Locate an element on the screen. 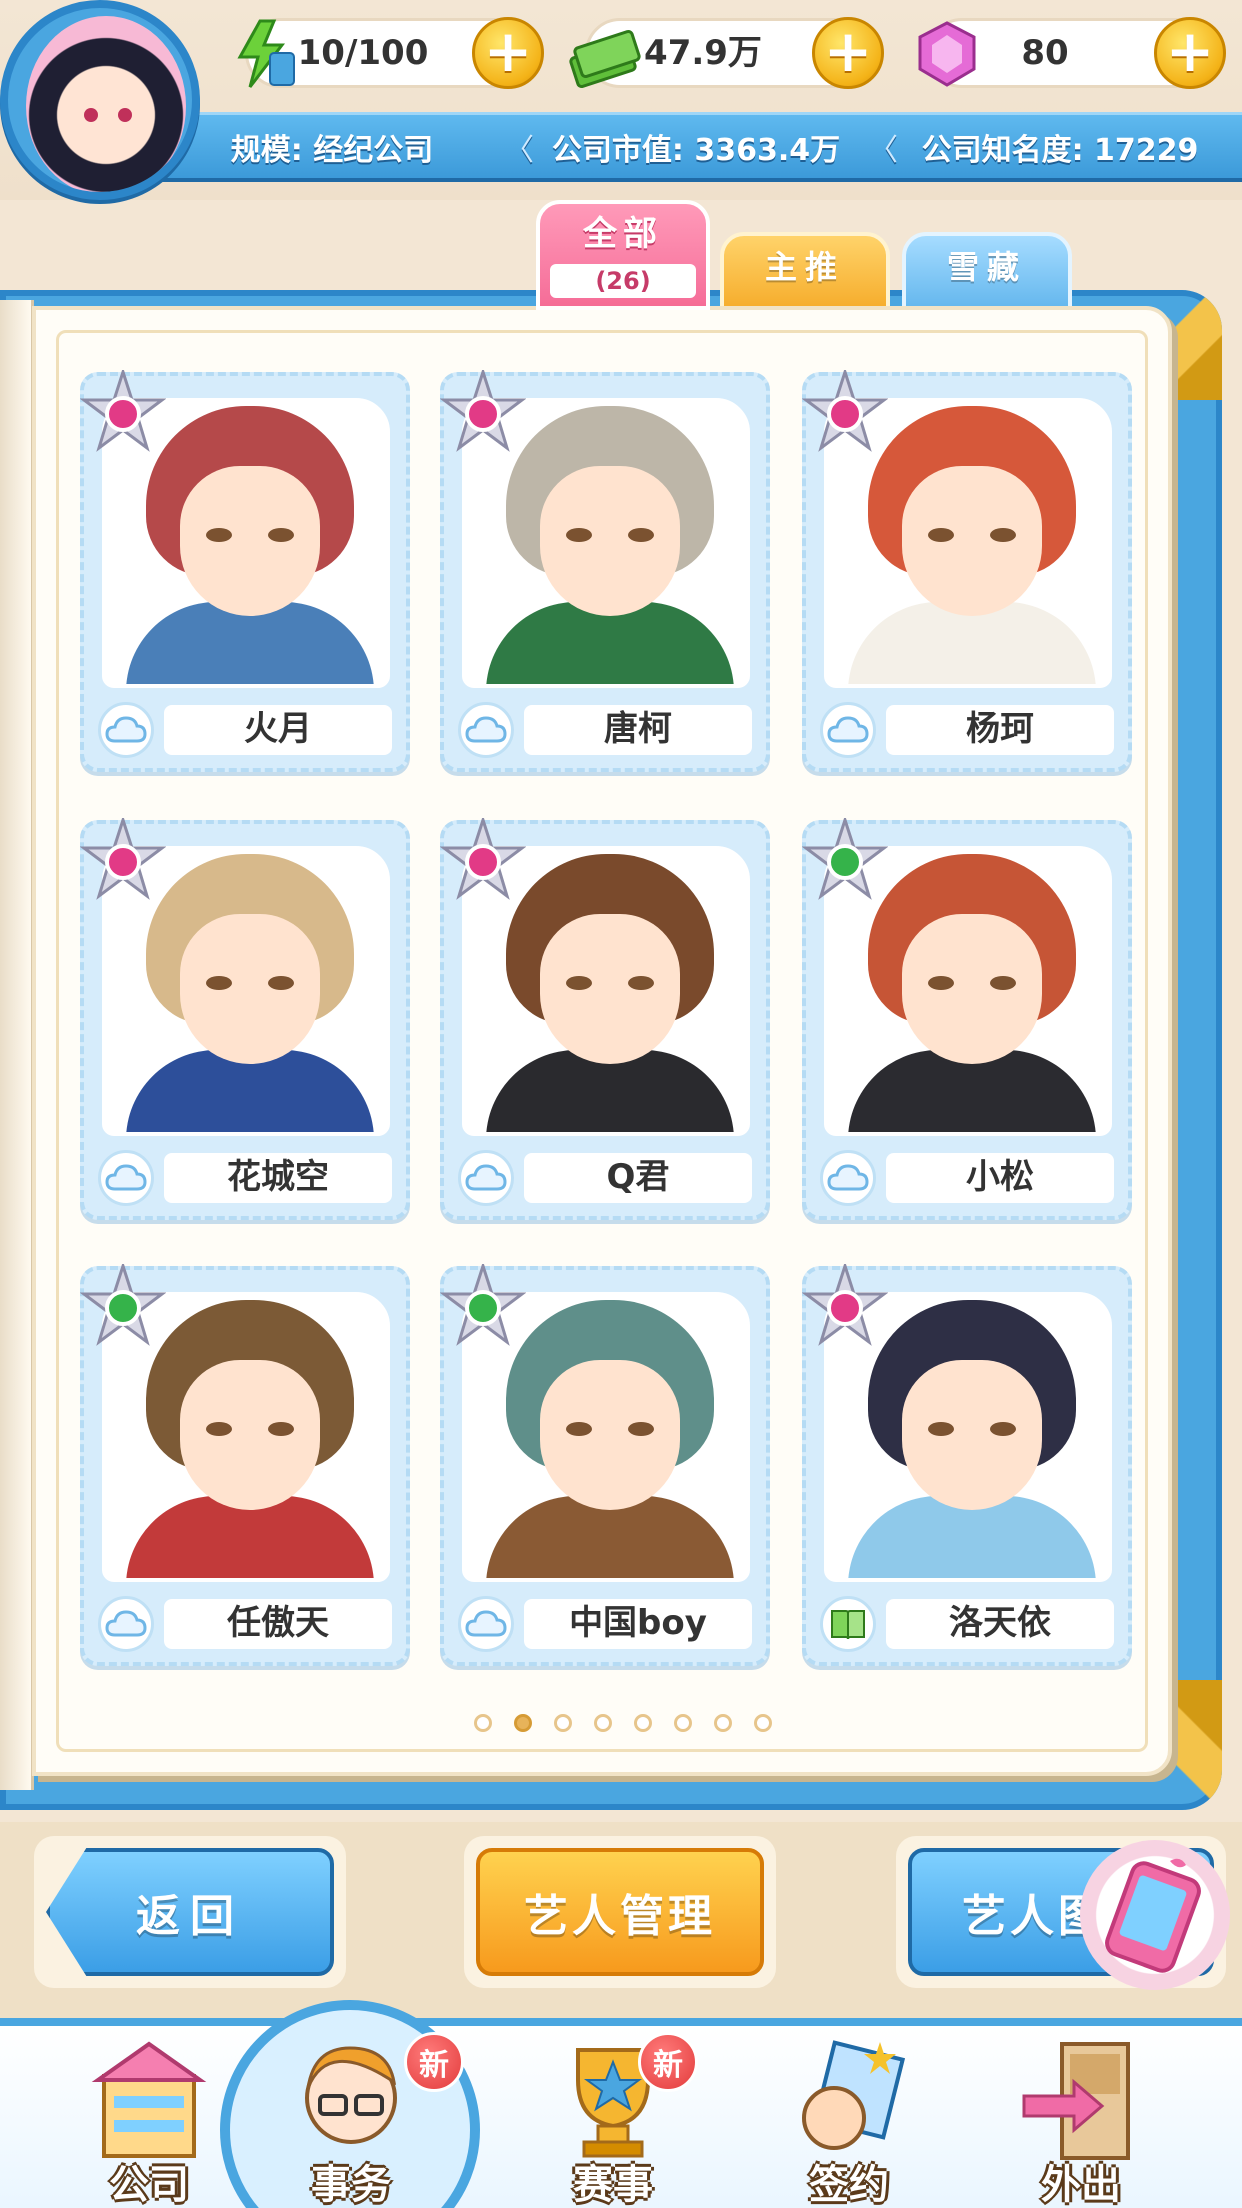  artist-card: Q君 is located at coordinates (605, 1019).